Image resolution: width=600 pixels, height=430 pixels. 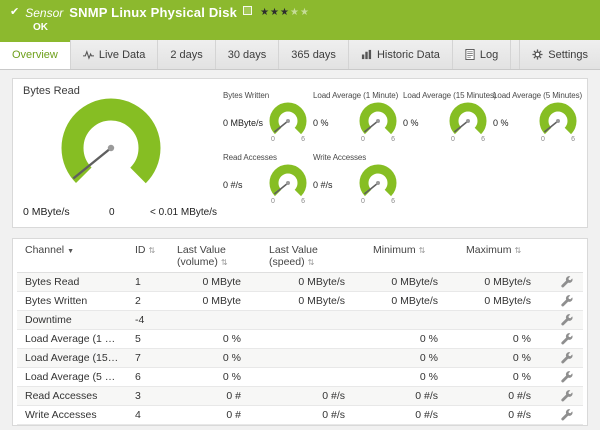 I want to click on table-row: Load Average (15 Minutes)70 %0 %0 %, so click(x=300, y=358).